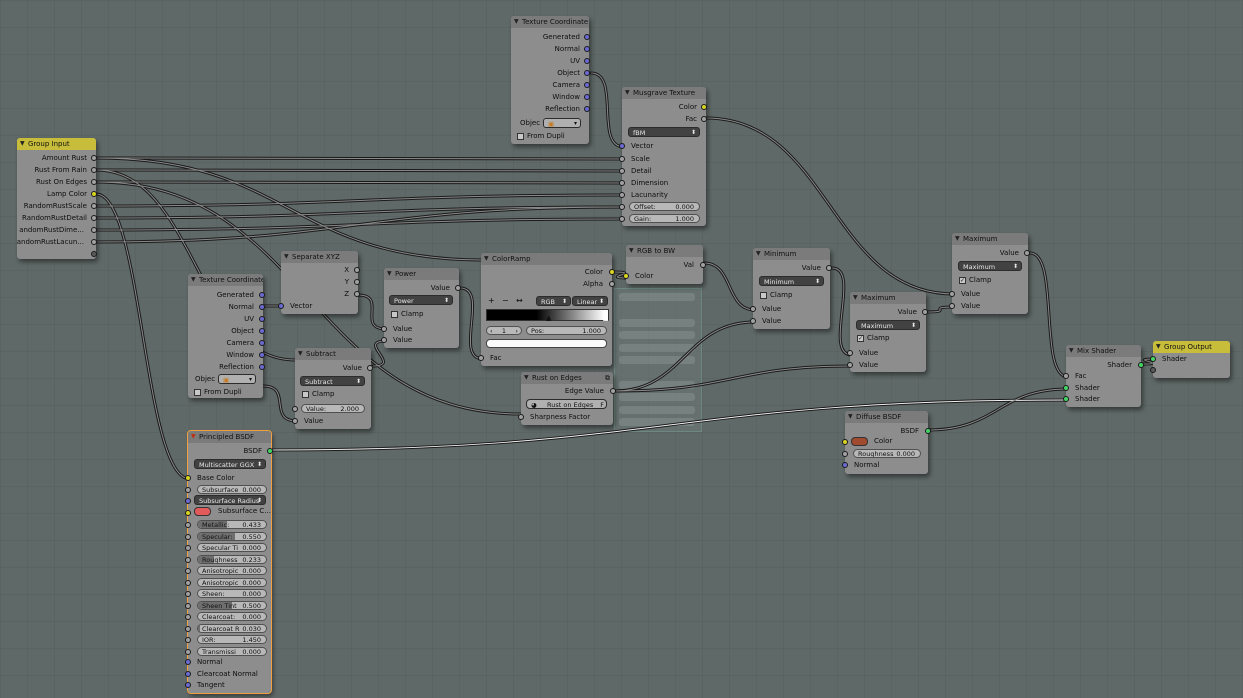 This screenshot has width=1243, height=698. Describe the element at coordinates (225, 280) in the screenshot. I see `node-header: ▼ Texture Coordinate` at that location.